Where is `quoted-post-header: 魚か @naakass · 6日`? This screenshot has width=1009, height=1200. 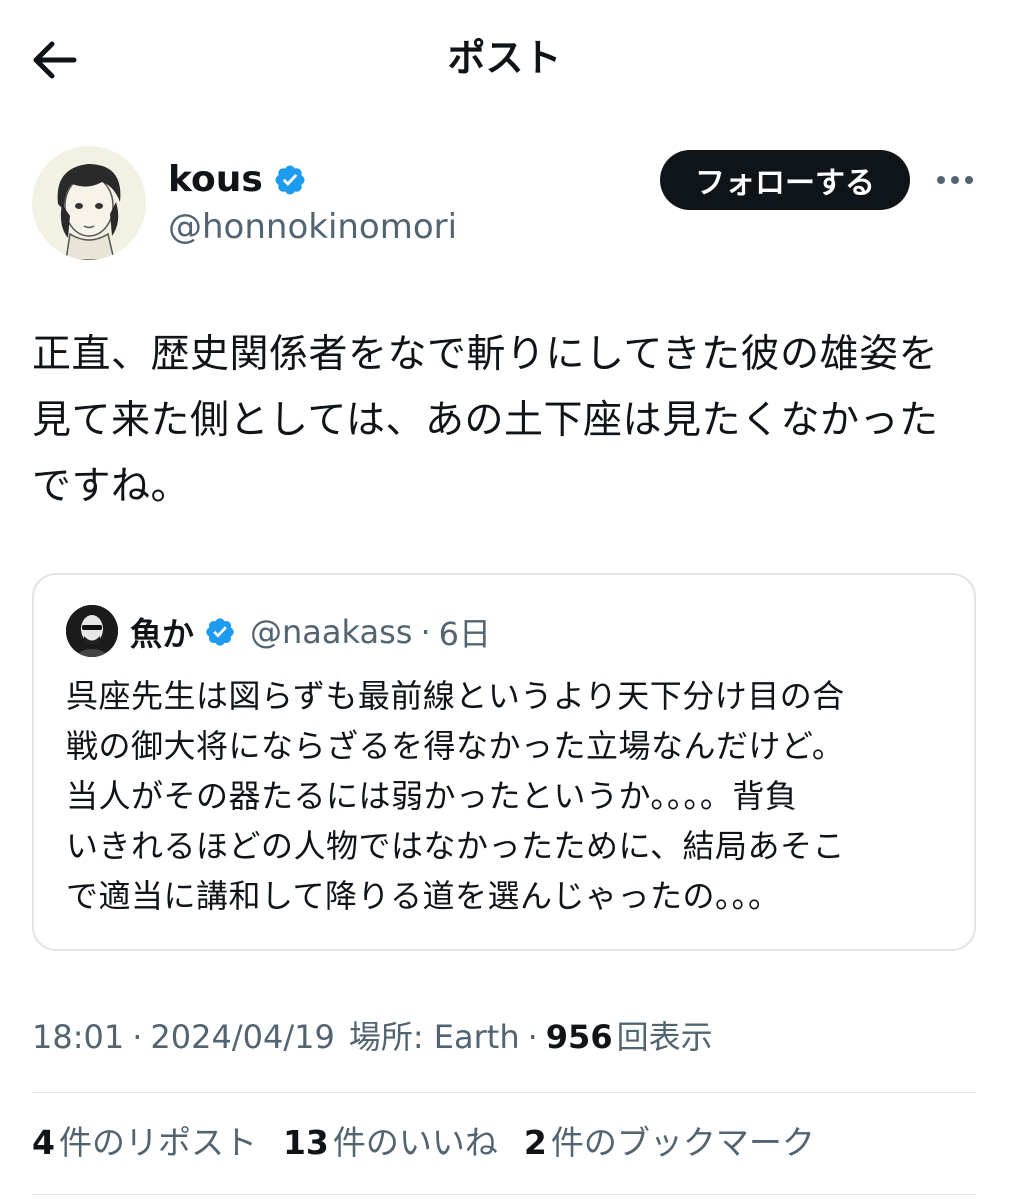
quoted-post-header: 魚か @naakass · 6日 is located at coordinates (310, 632).